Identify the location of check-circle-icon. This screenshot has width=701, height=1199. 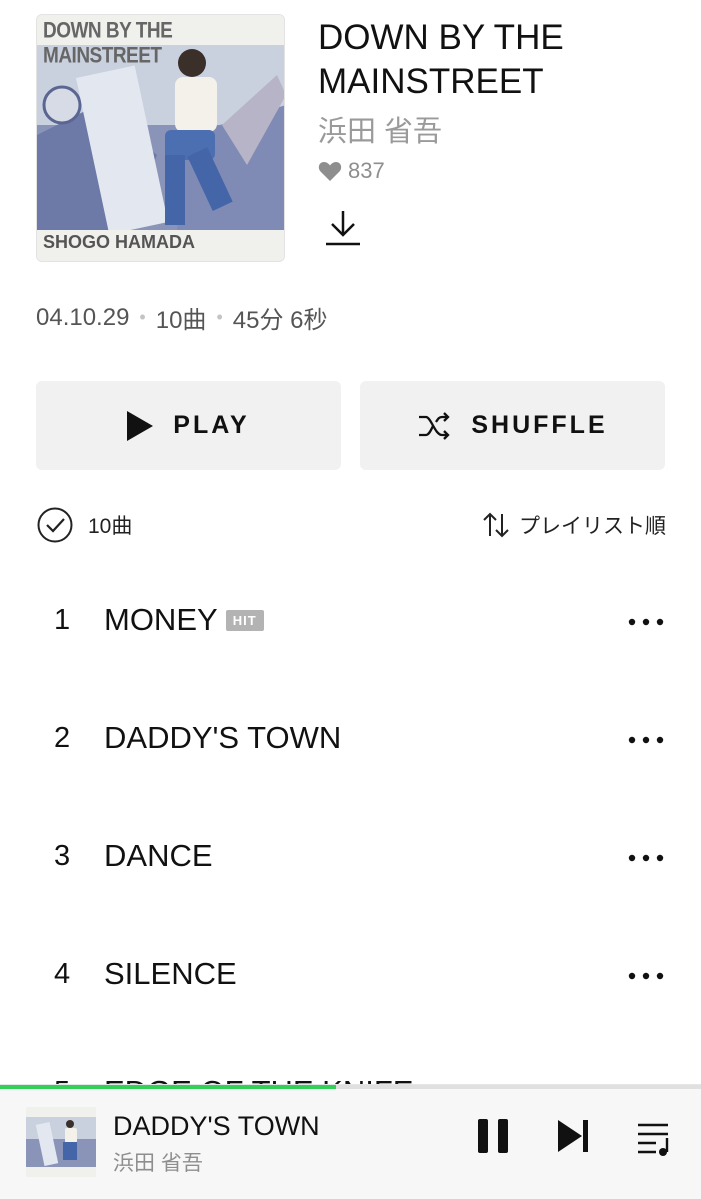
(55, 525).